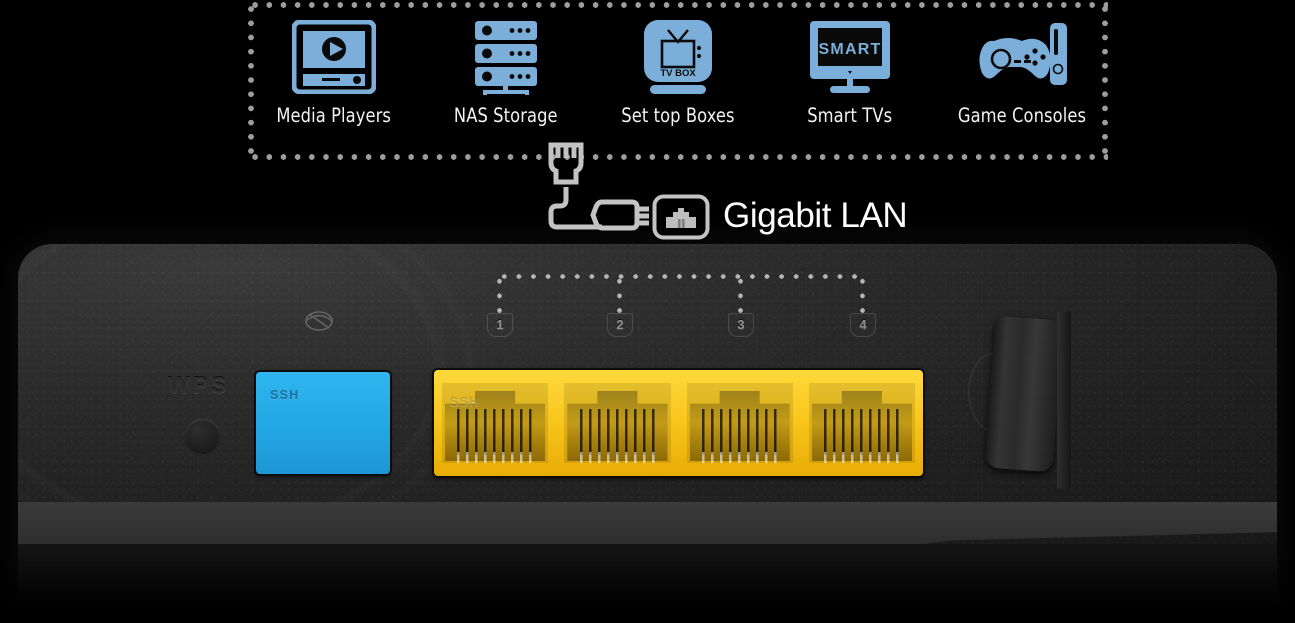 This screenshot has width=1295, height=623. I want to click on ethernet-cable-icon, so click(597, 190).